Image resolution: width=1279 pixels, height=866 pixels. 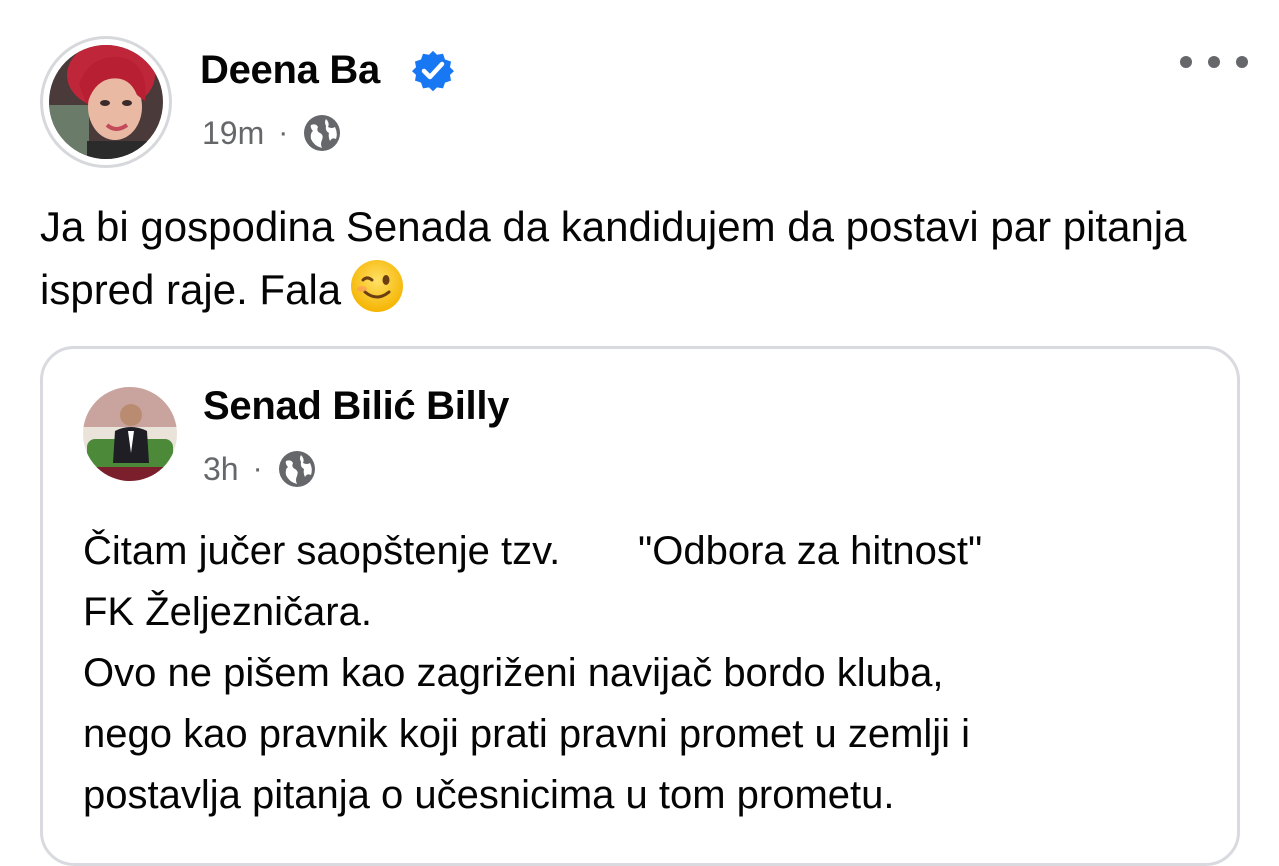 I want to click on post-time: 19m, so click(x=233, y=133).